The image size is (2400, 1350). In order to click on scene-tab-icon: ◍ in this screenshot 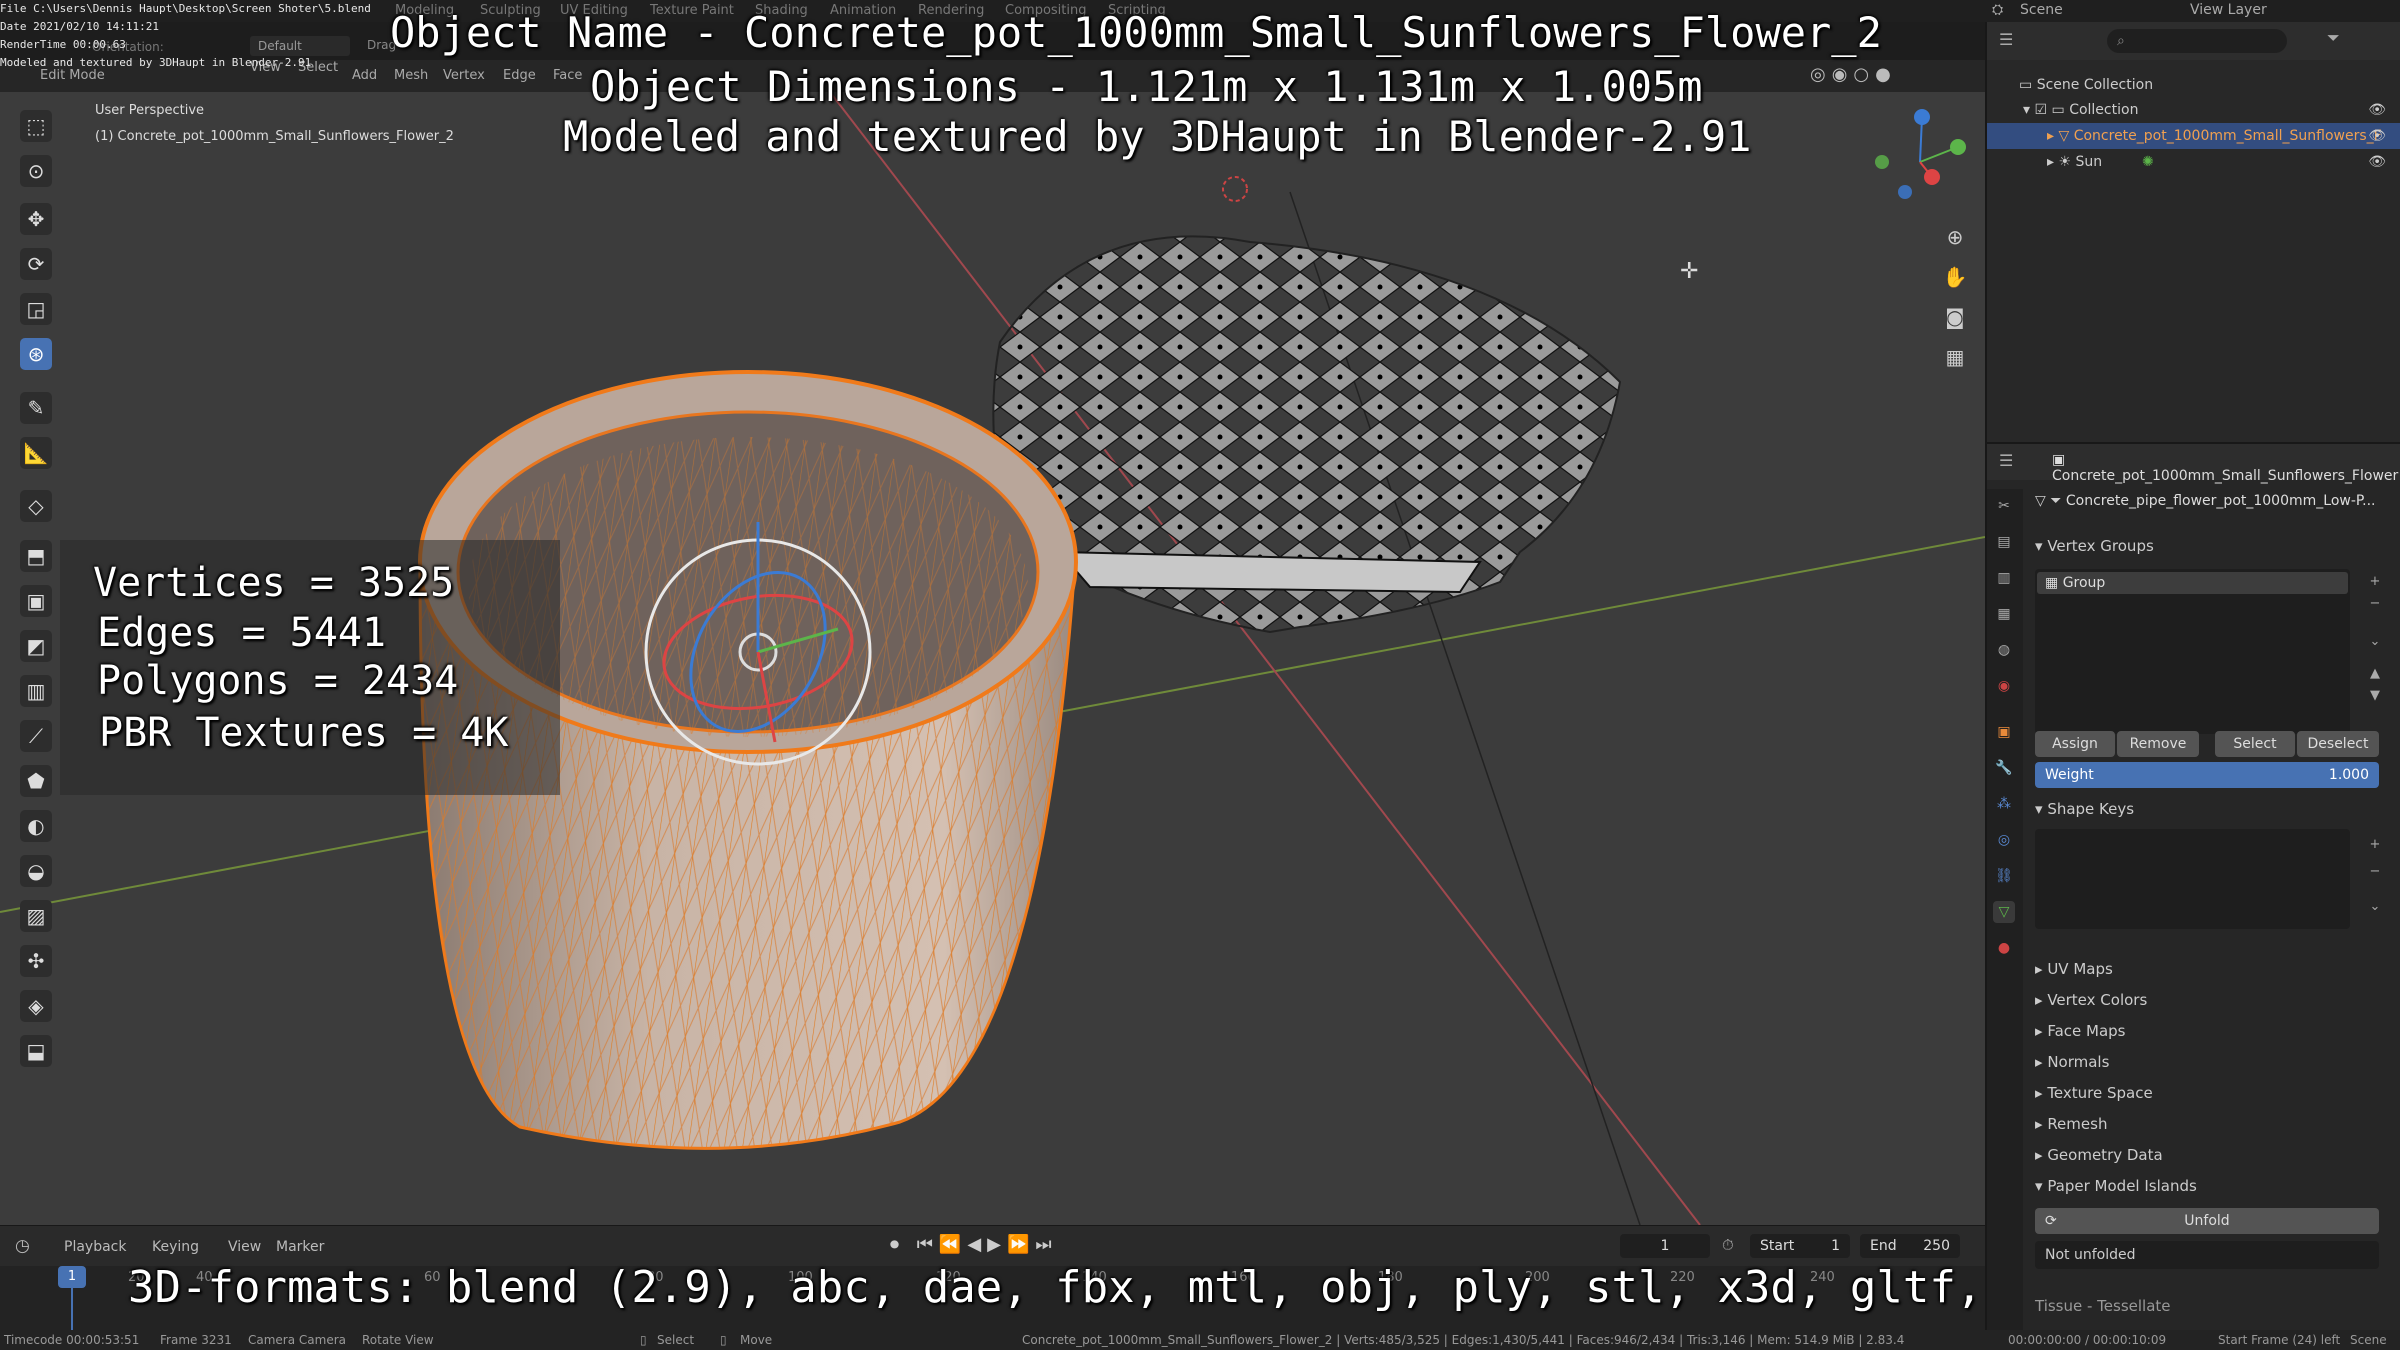, I will do `click(2004, 650)`.